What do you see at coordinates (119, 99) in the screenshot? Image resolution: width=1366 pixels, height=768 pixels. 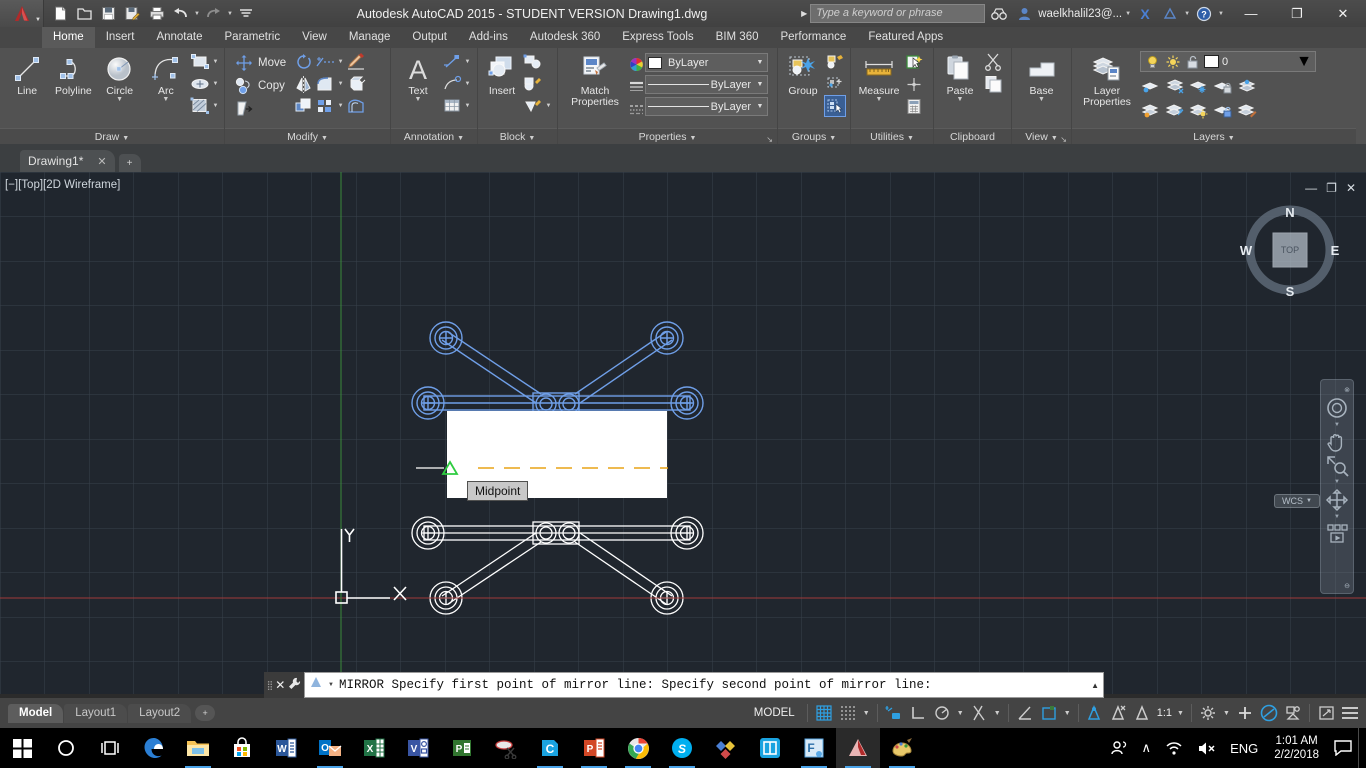 I see `draw-circle-dropdown-icon: ▼` at bounding box center [119, 99].